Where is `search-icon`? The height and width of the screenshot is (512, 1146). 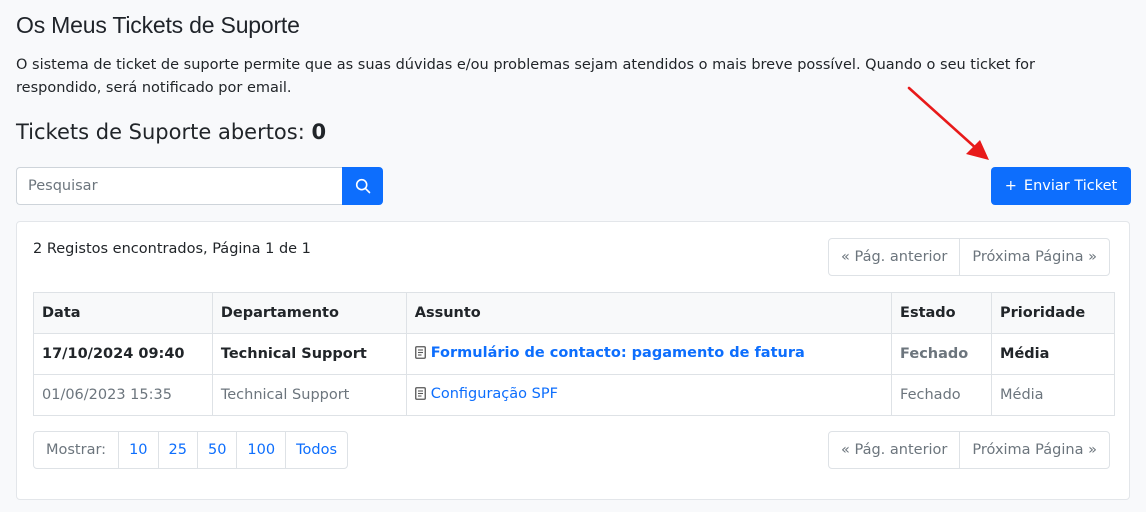 search-icon is located at coordinates (362, 186).